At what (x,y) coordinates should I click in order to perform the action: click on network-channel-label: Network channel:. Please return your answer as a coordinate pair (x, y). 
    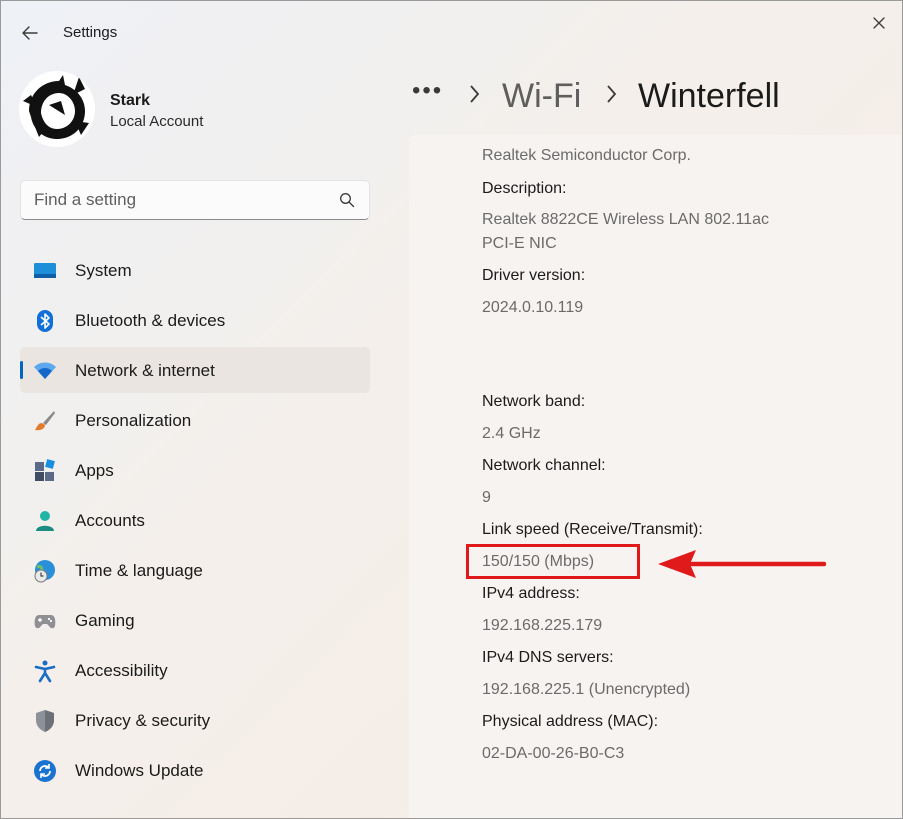
    Looking at the image, I should click on (544, 465).